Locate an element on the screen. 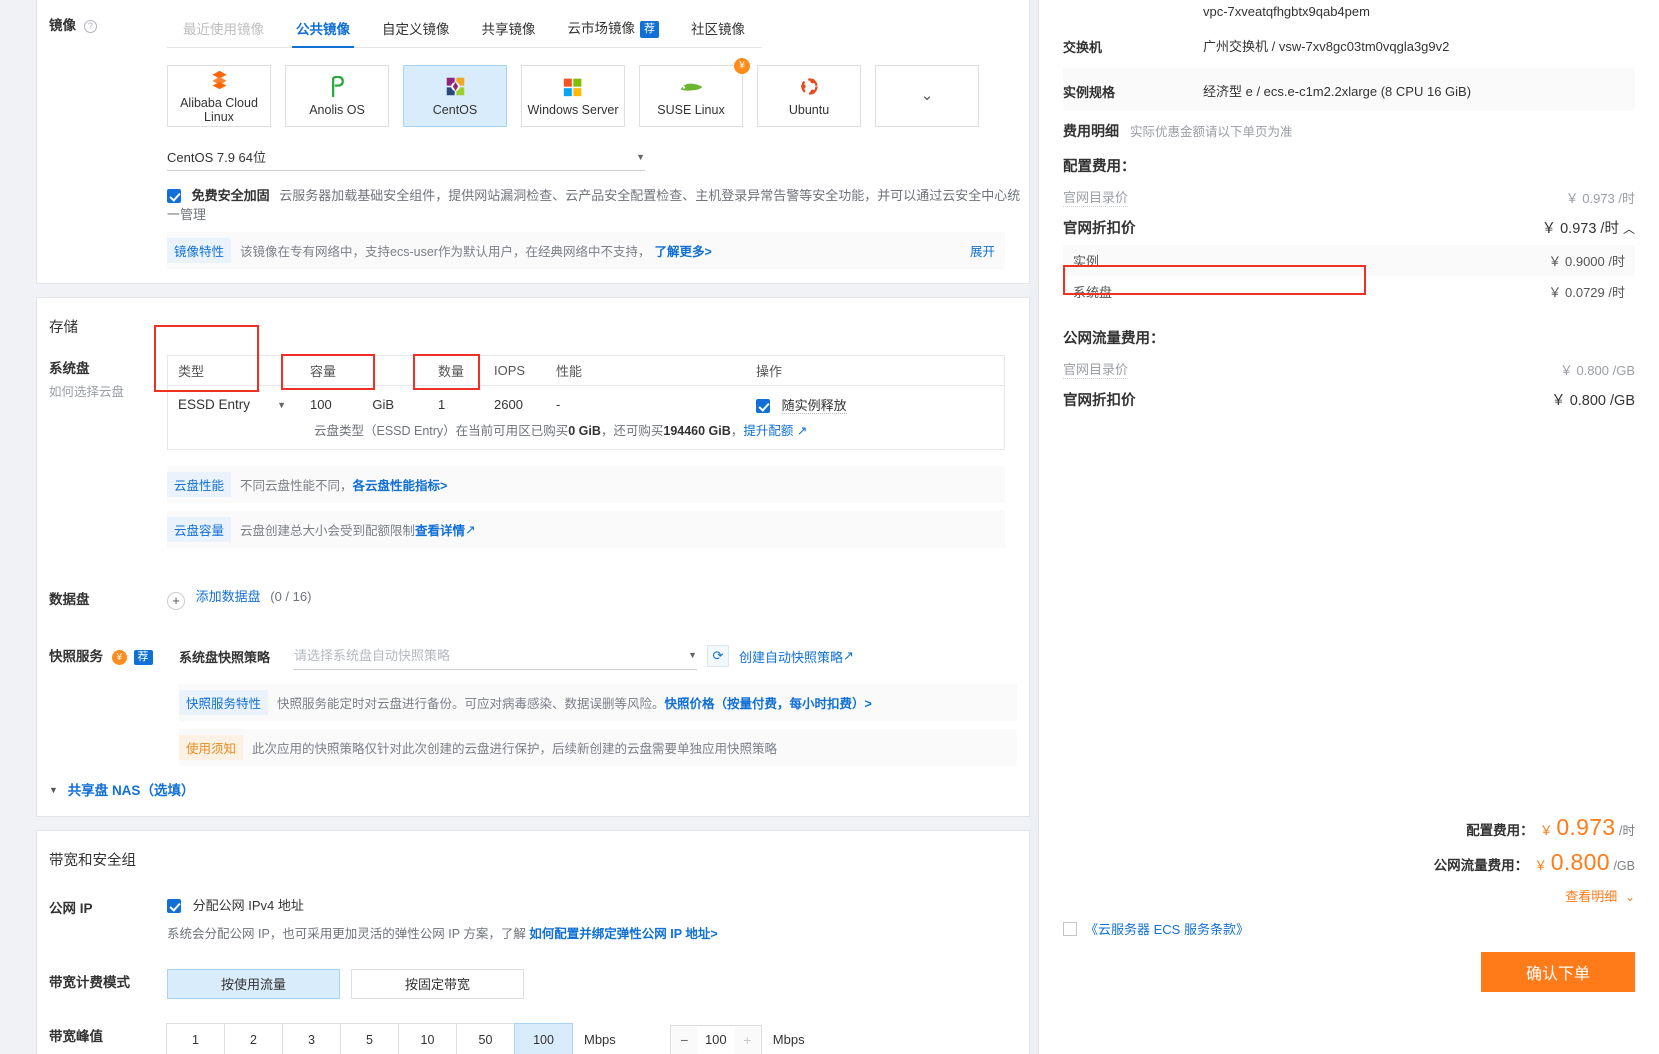 This screenshot has width=1659, height=1054. disk-capacity-input: 100 GiB is located at coordinates (352, 404).